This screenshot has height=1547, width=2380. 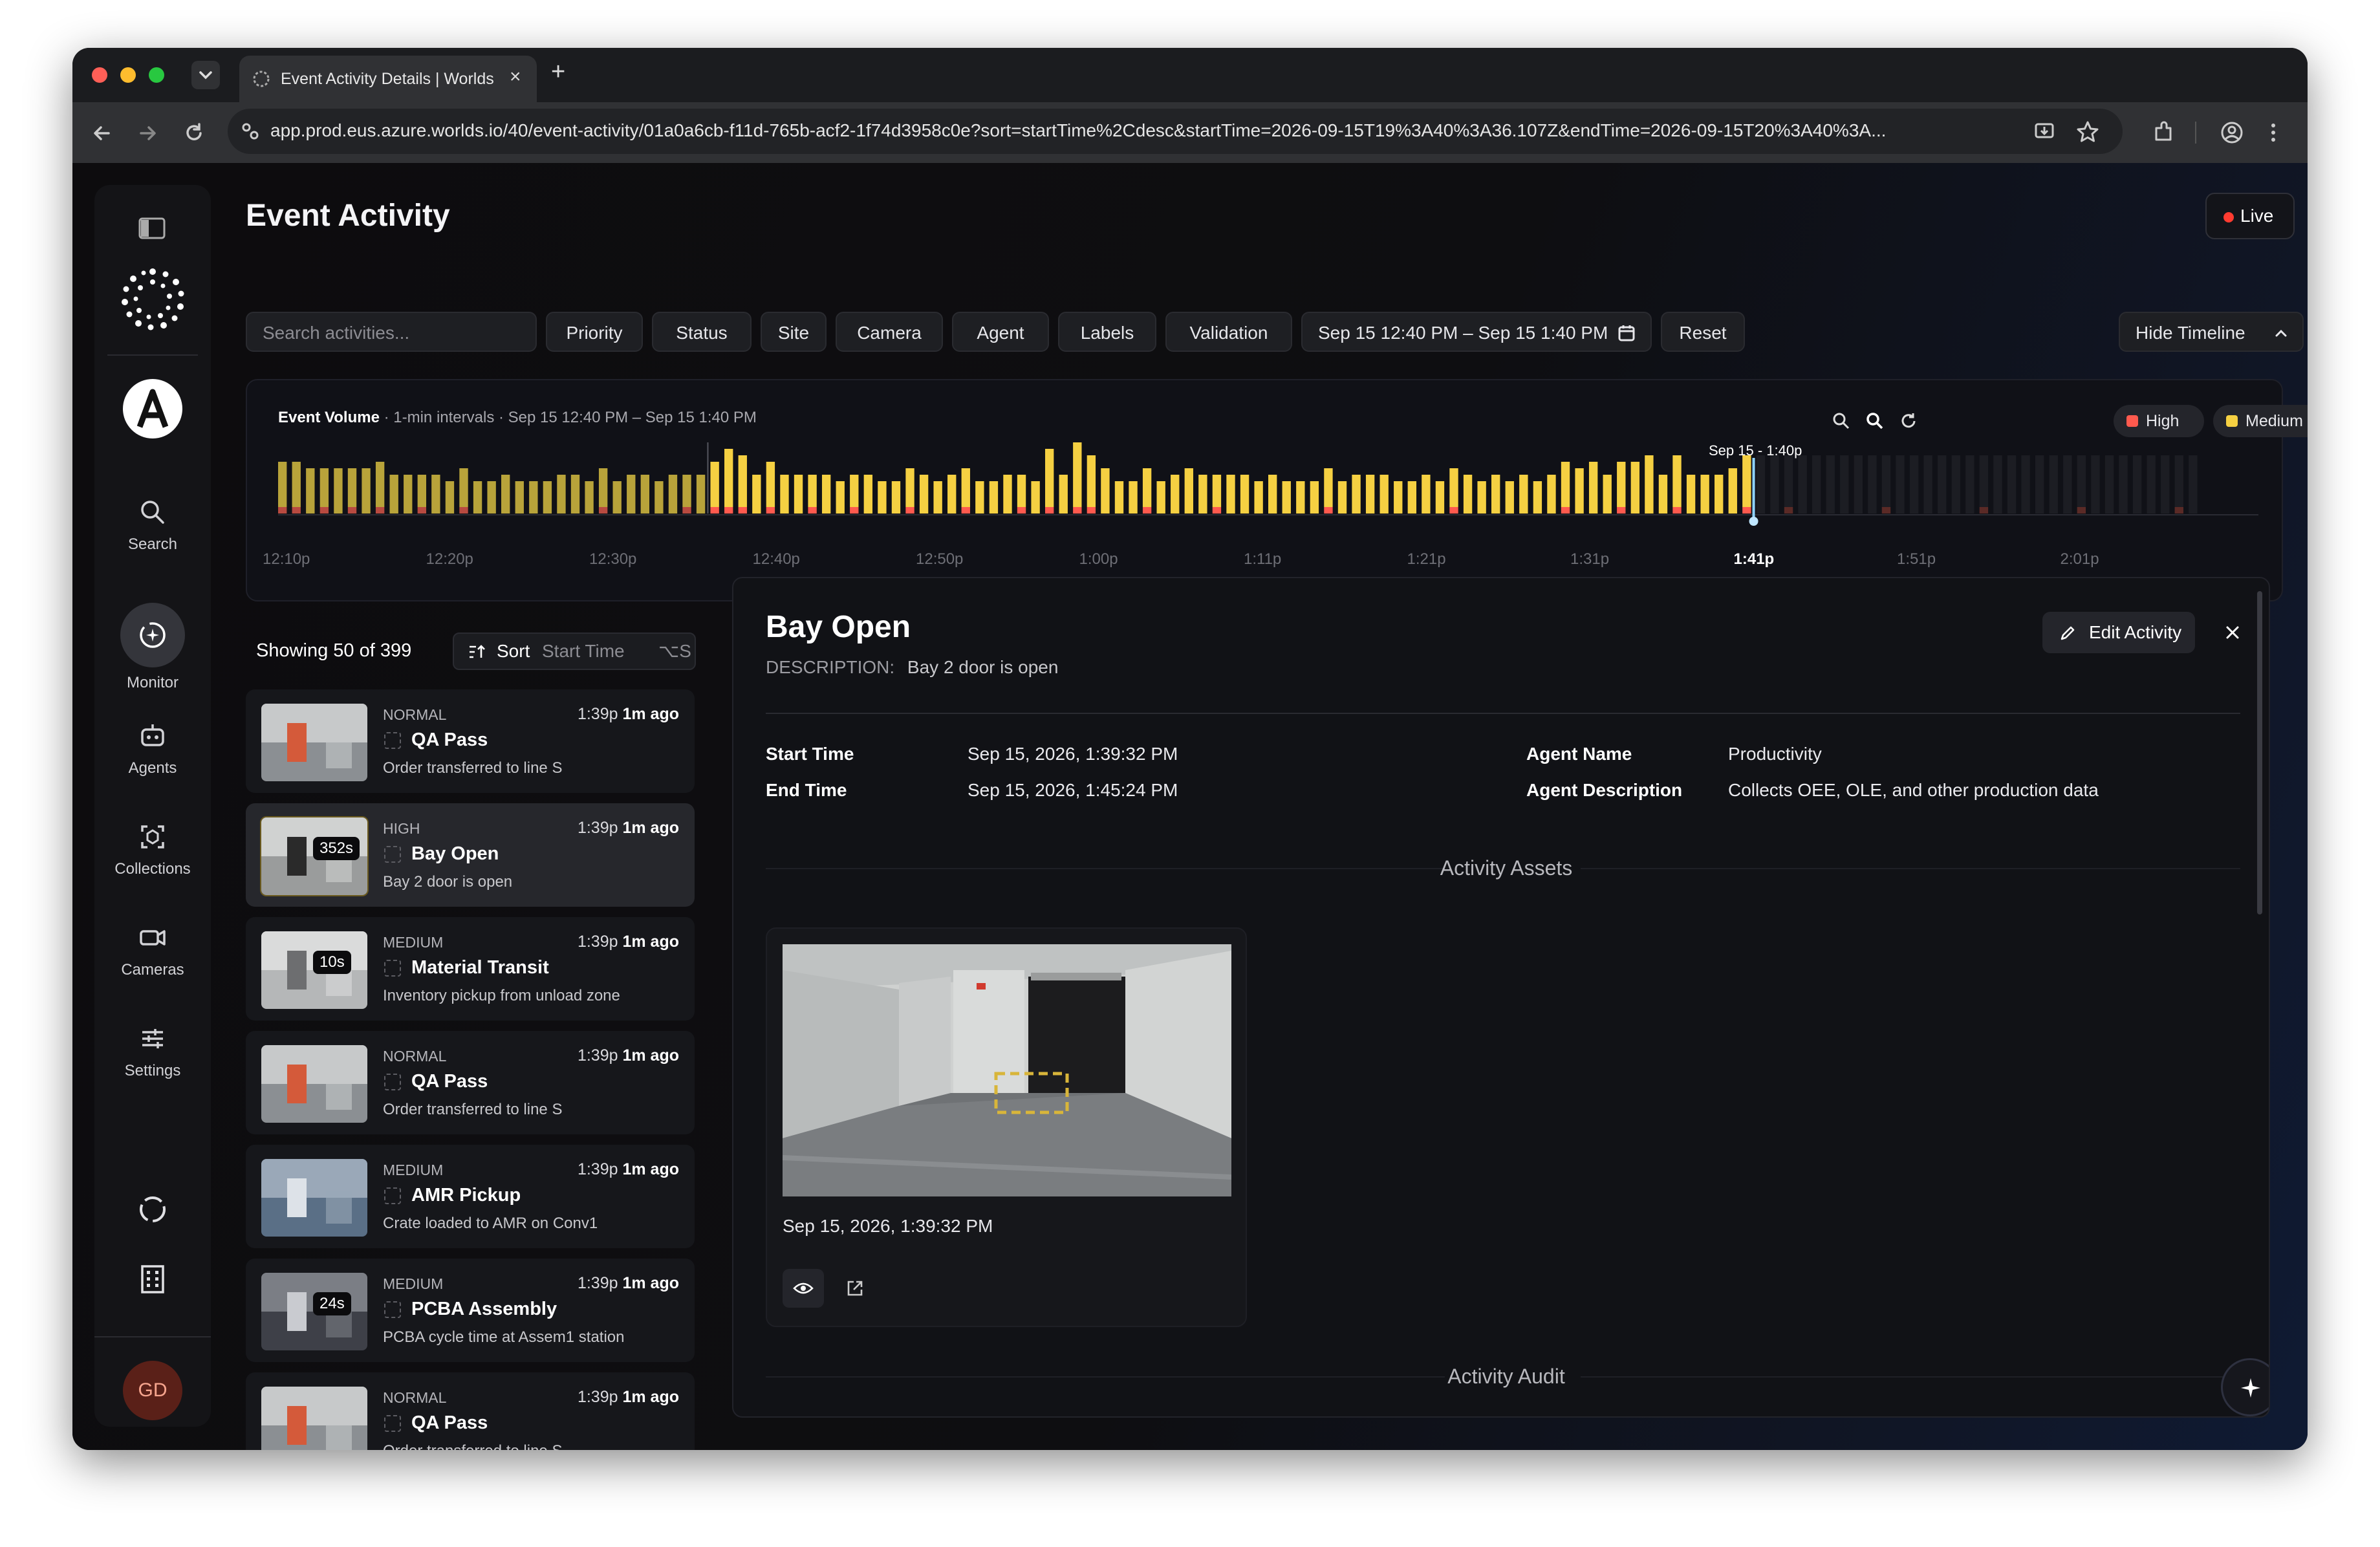 I want to click on loading-spinner-icon, so click(x=152, y=1209).